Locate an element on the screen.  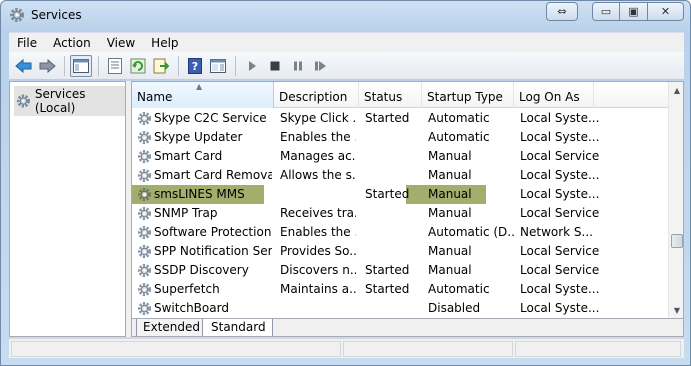
column-header-status: Status is located at coordinates (390, 95).